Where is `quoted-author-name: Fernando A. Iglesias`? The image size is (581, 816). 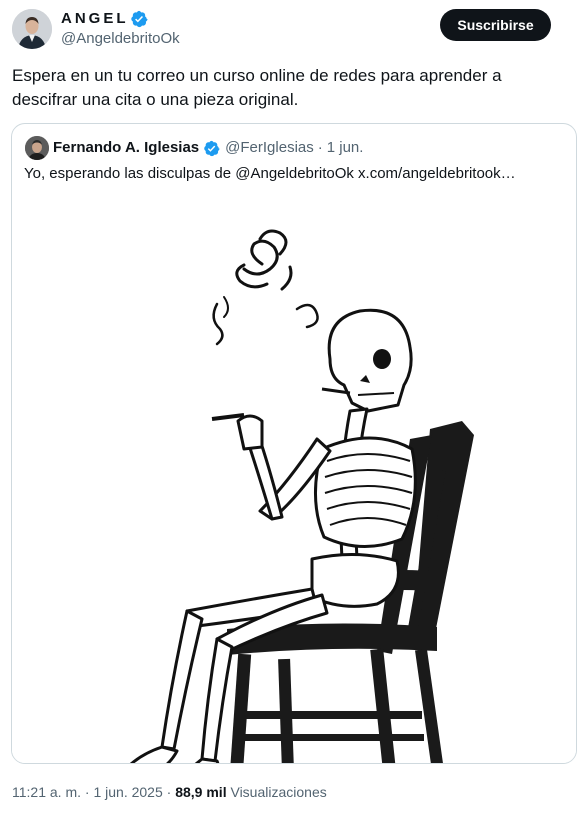
quoted-author-name: Fernando A. Iglesias is located at coordinates (126, 148).